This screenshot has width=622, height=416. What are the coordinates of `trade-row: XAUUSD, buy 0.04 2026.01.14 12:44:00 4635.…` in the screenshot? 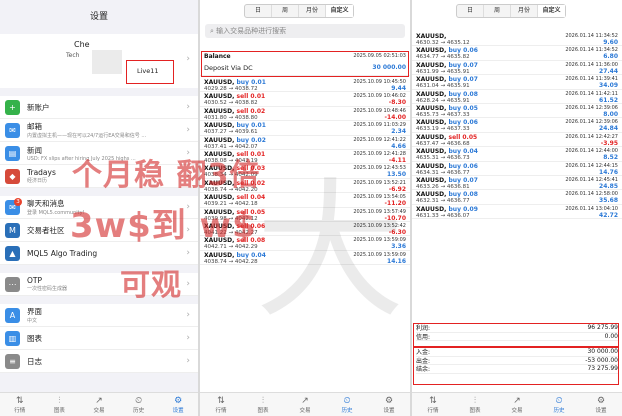 It's located at (517, 154).